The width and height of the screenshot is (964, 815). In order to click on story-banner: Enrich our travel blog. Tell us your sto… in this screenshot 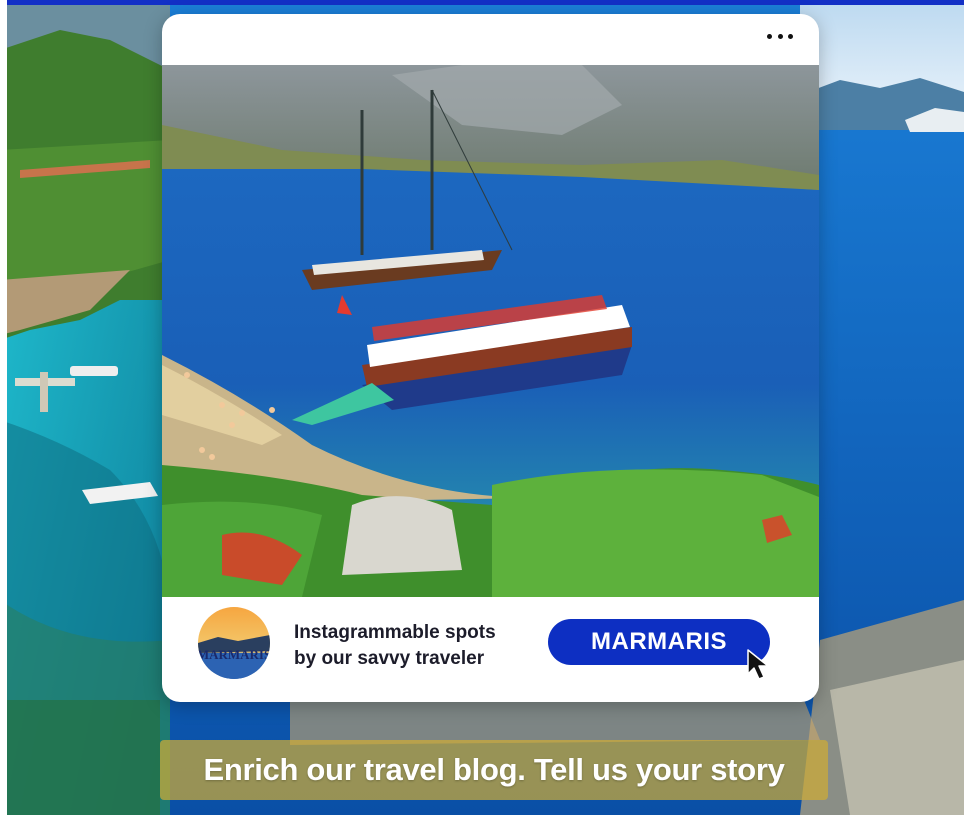, I will do `click(494, 770)`.